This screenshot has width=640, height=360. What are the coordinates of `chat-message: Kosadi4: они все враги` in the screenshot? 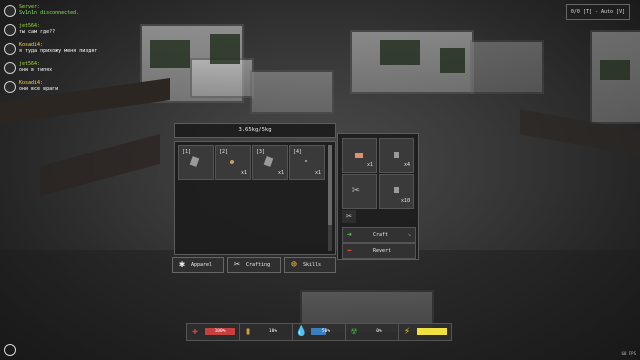 It's located at (104, 88).